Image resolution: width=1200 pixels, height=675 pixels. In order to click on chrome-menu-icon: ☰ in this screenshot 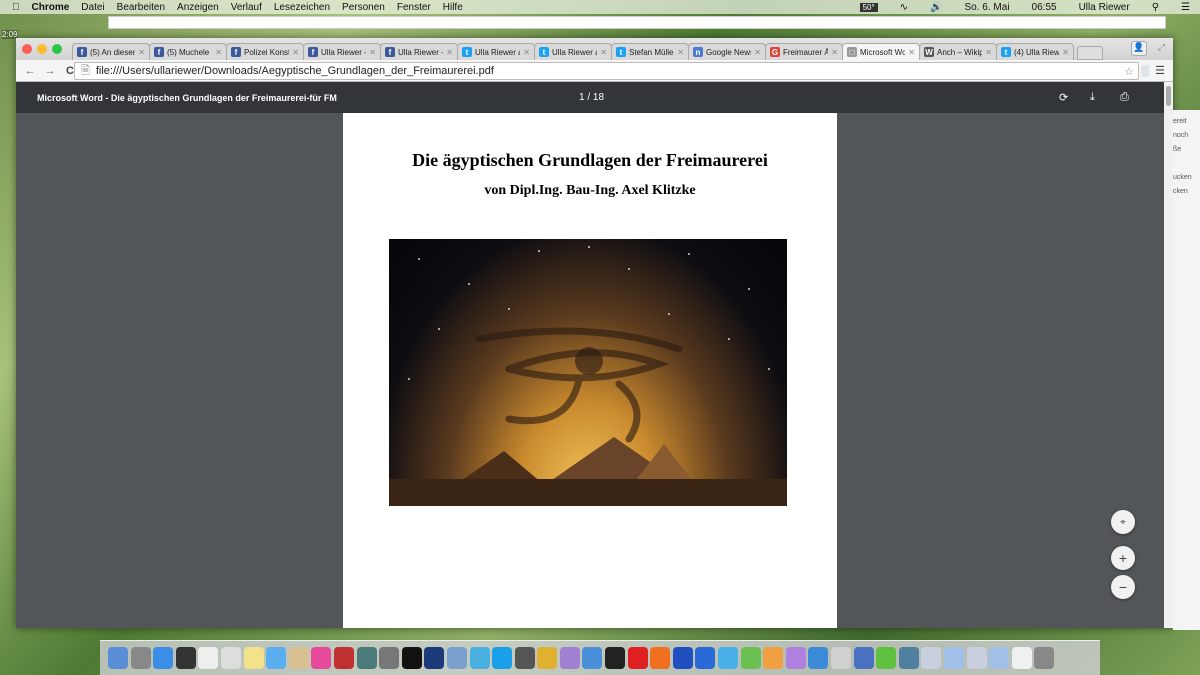, I will do `click(1160, 70)`.